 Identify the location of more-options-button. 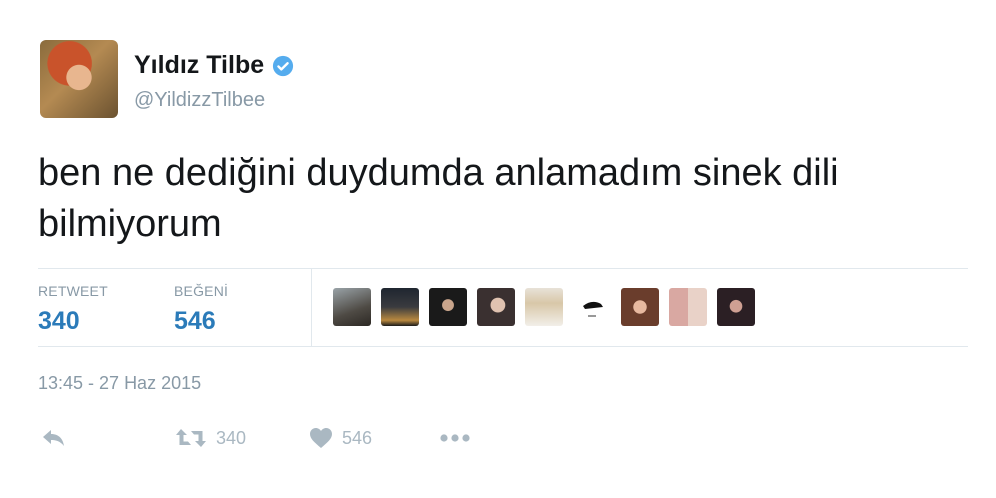
(455, 438).